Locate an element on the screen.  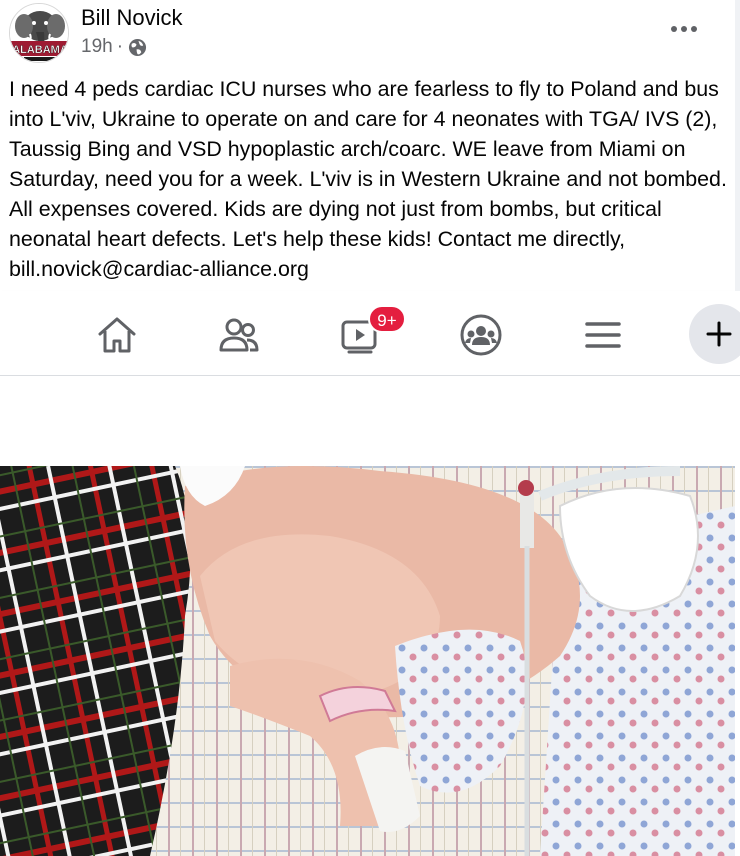
post-time: 19h is located at coordinates (97, 47).